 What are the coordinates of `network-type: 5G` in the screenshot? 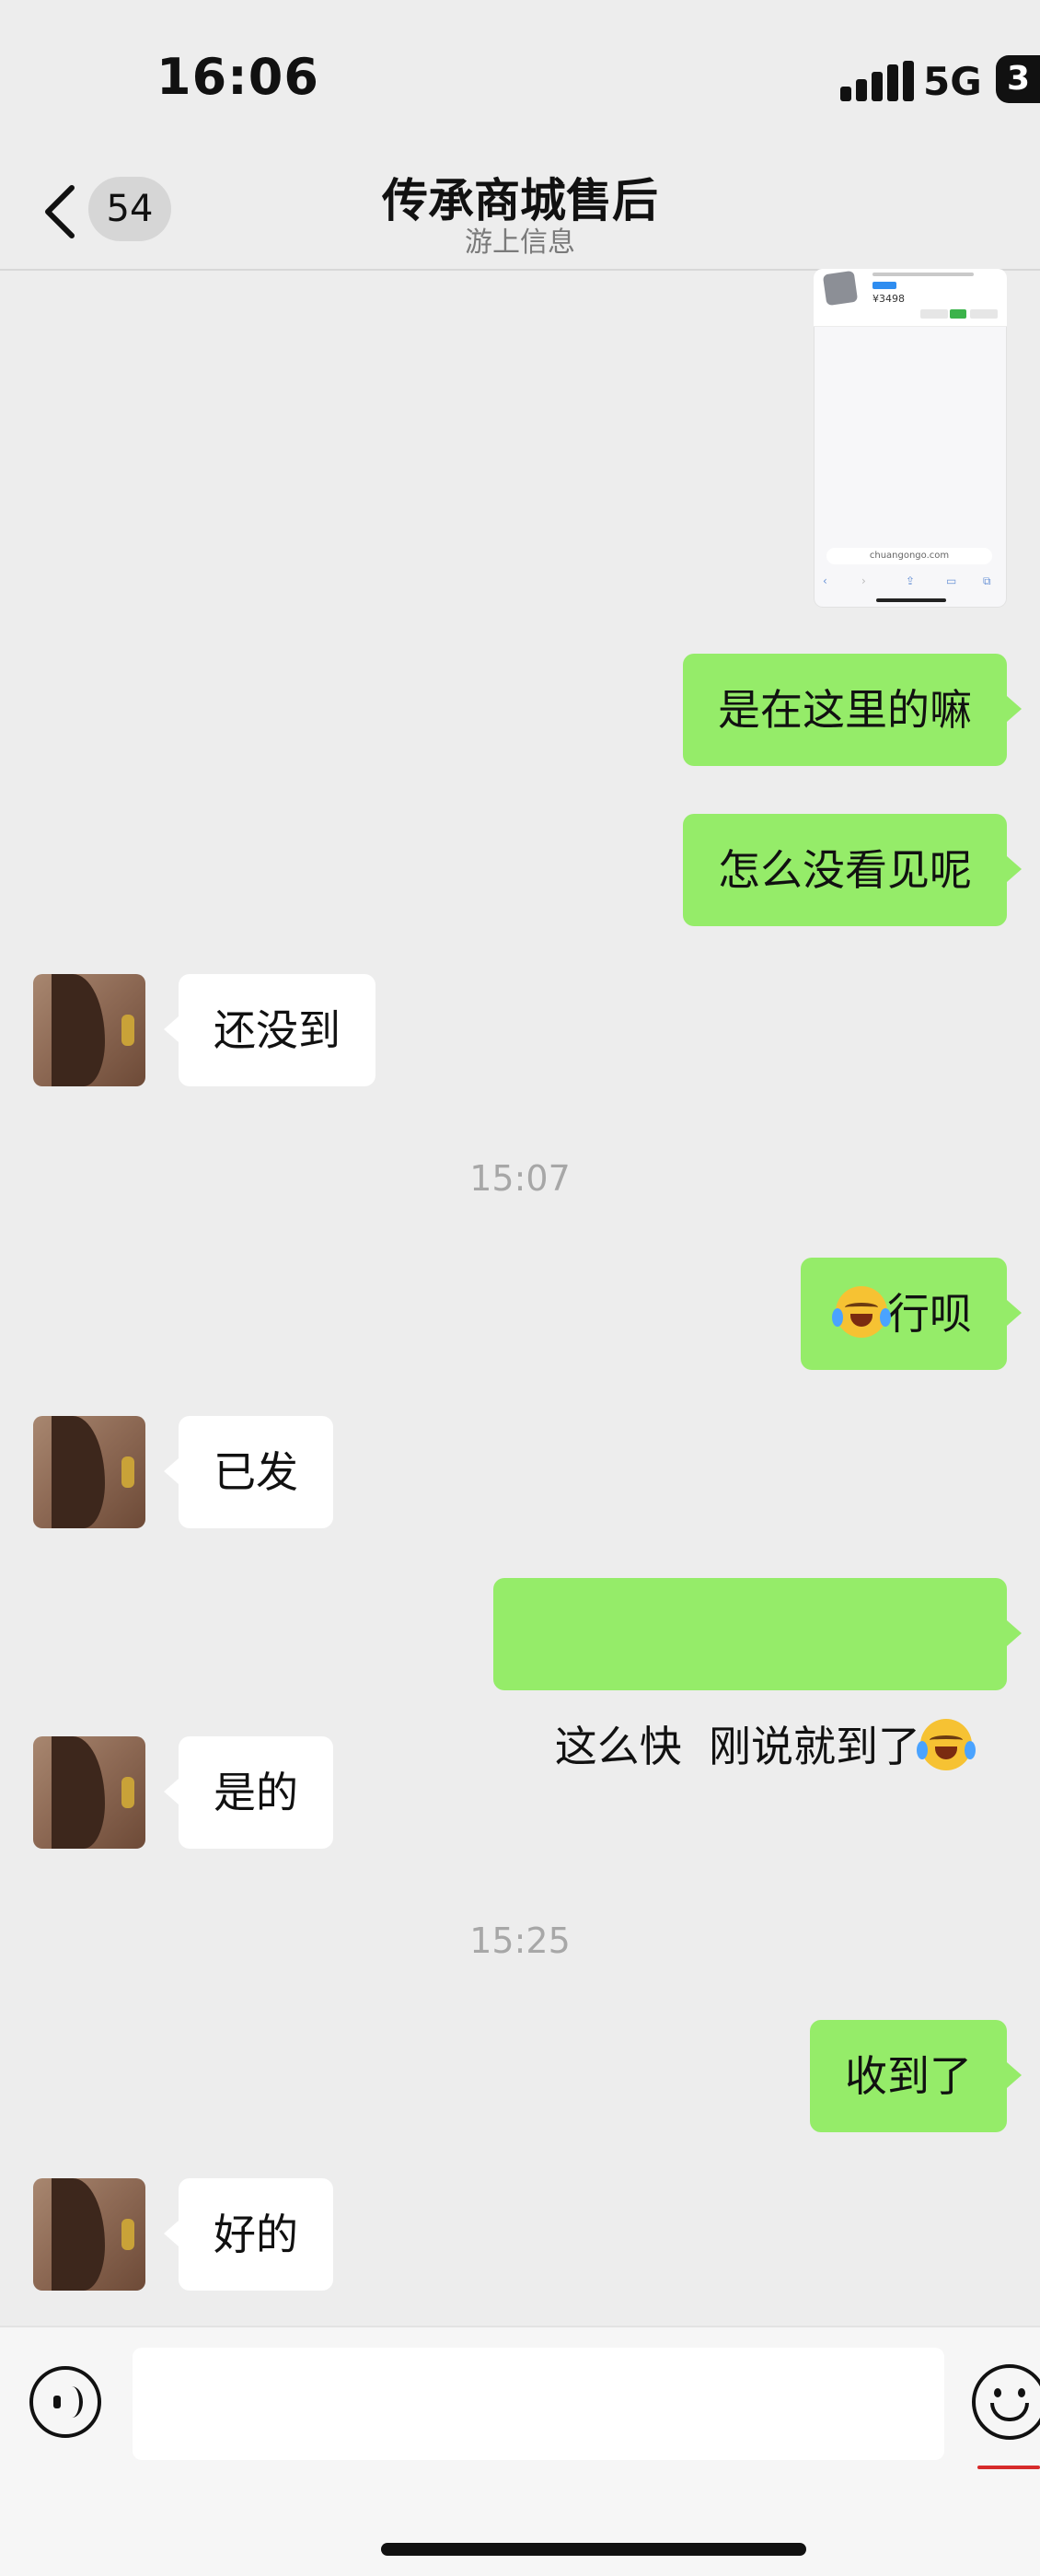 It's located at (952, 81).